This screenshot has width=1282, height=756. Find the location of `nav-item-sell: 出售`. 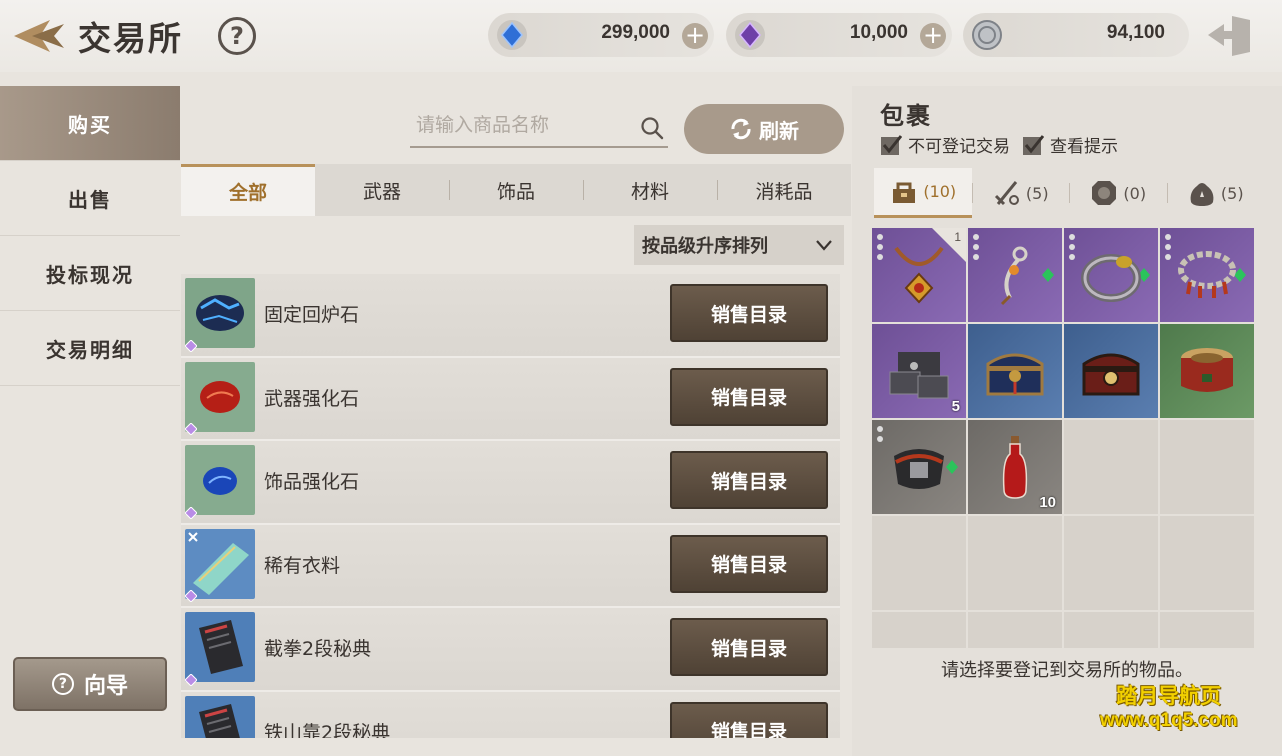

nav-item-sell: 出售 is located at coordinates (90, 198).